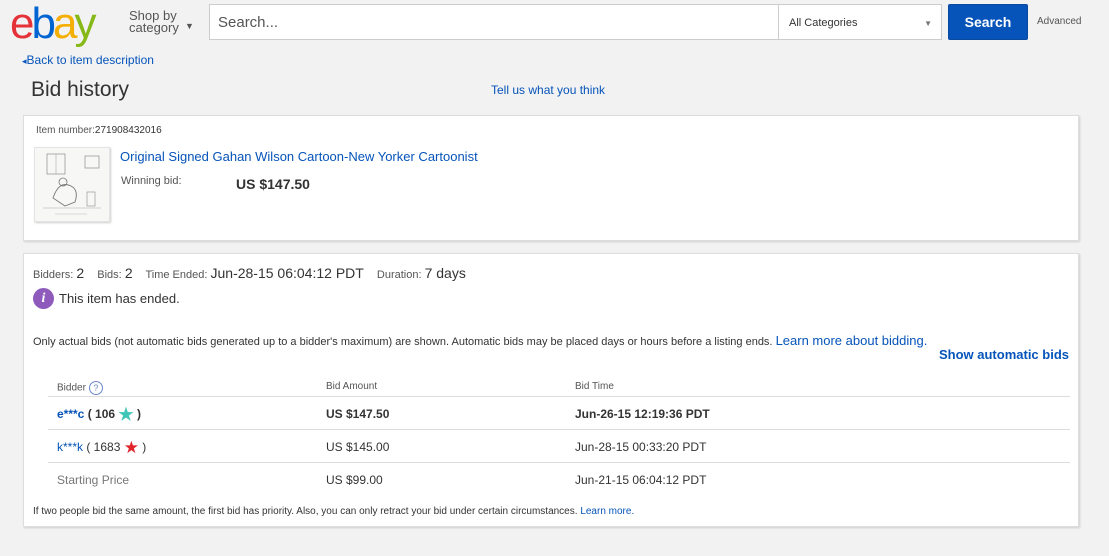 The height and width of the screenshot is (556, 1109). Describe the element at coordinates (607, 511) in the screenshot. I see `learn-more-link: Learn more.` at that location.